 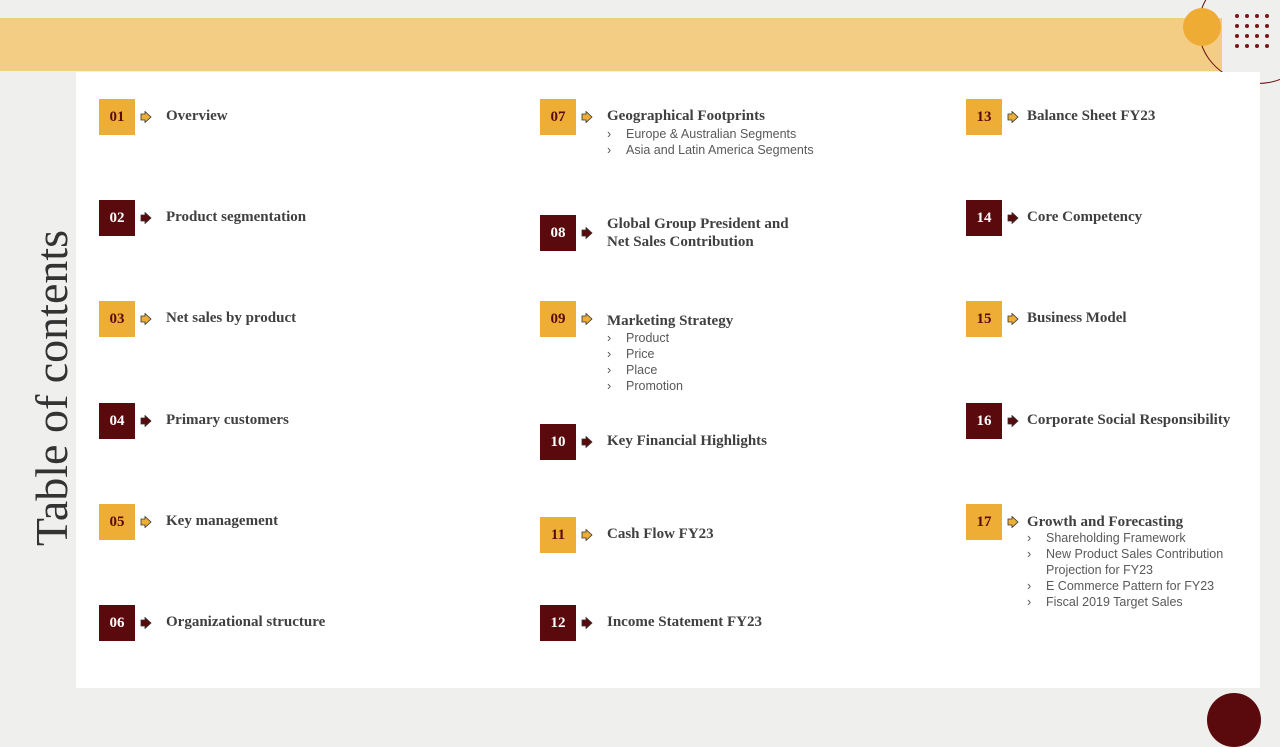 I want to click on top-banner, so click(x=611, y=44).